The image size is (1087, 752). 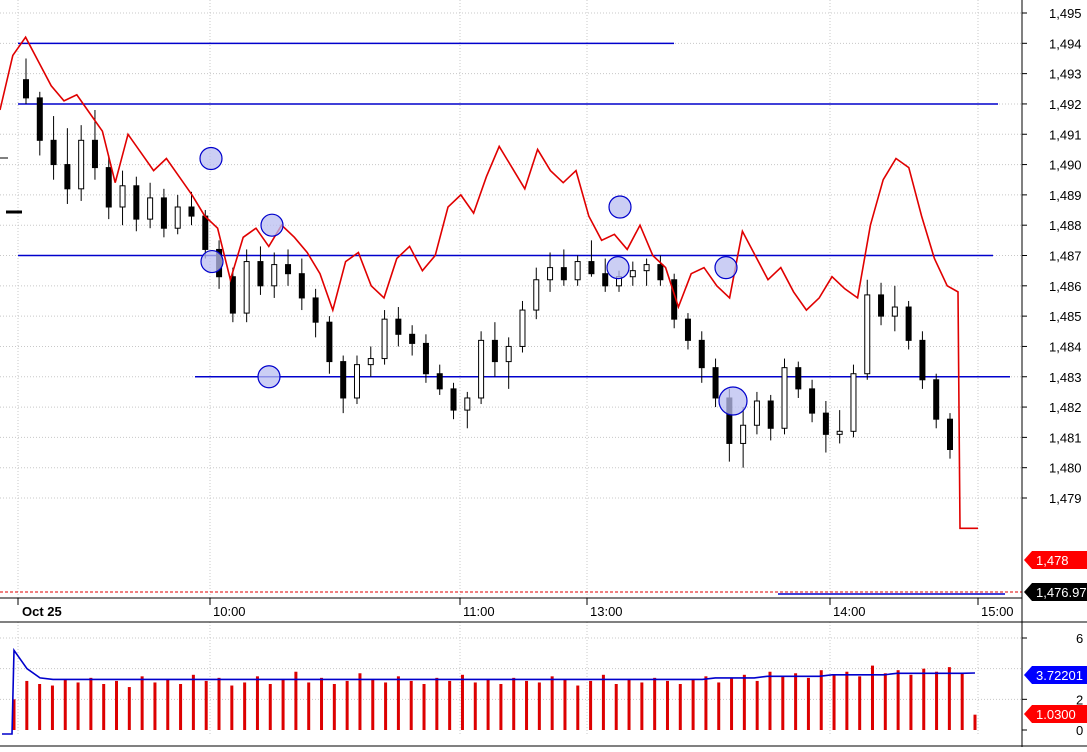 I want to click on price-tick-label: 1,494, so click(x=1065, y=43).